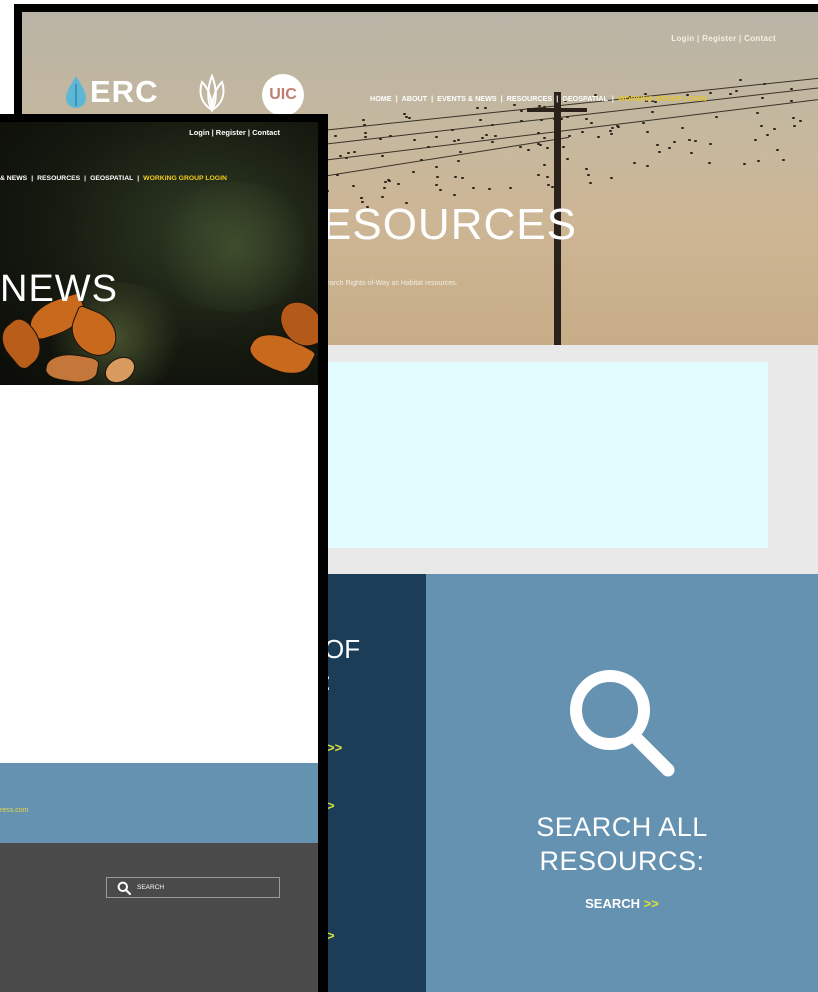 The image size is (818, 992). I want to click on power-line, so click(445, 156).